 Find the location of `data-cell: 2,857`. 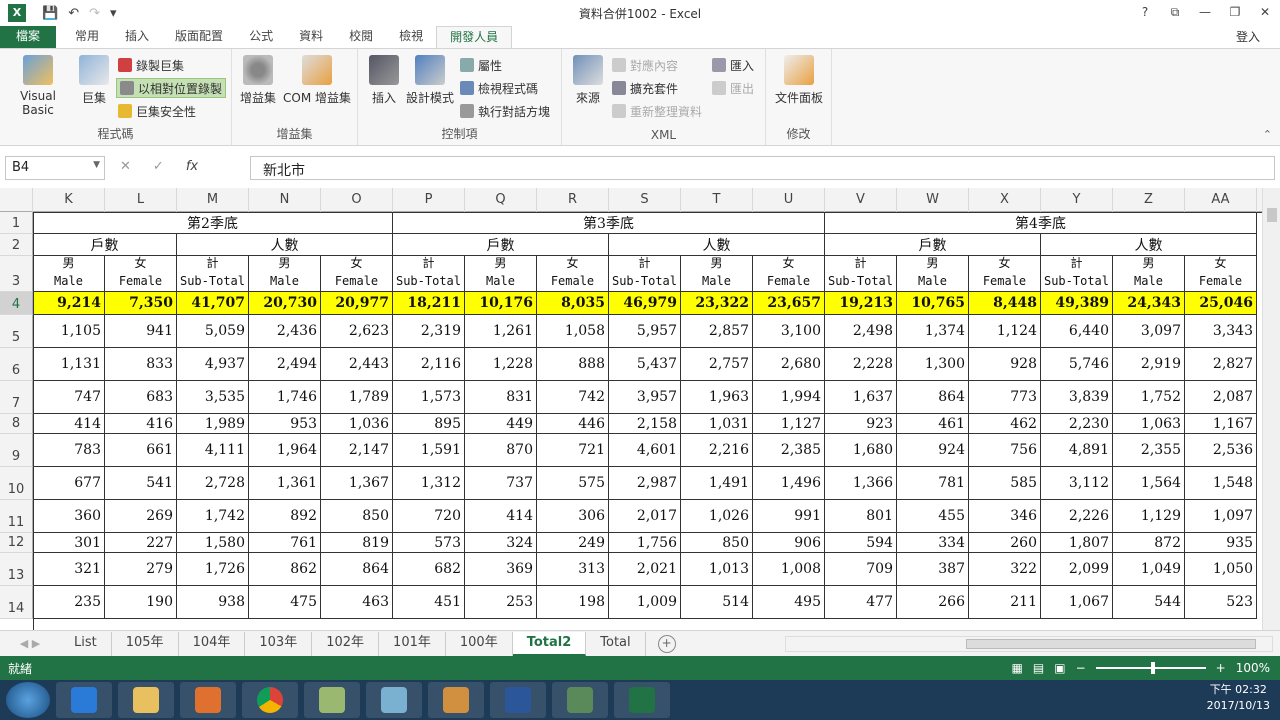

data-cell: 2,857 is located at coordinates (717, 331).